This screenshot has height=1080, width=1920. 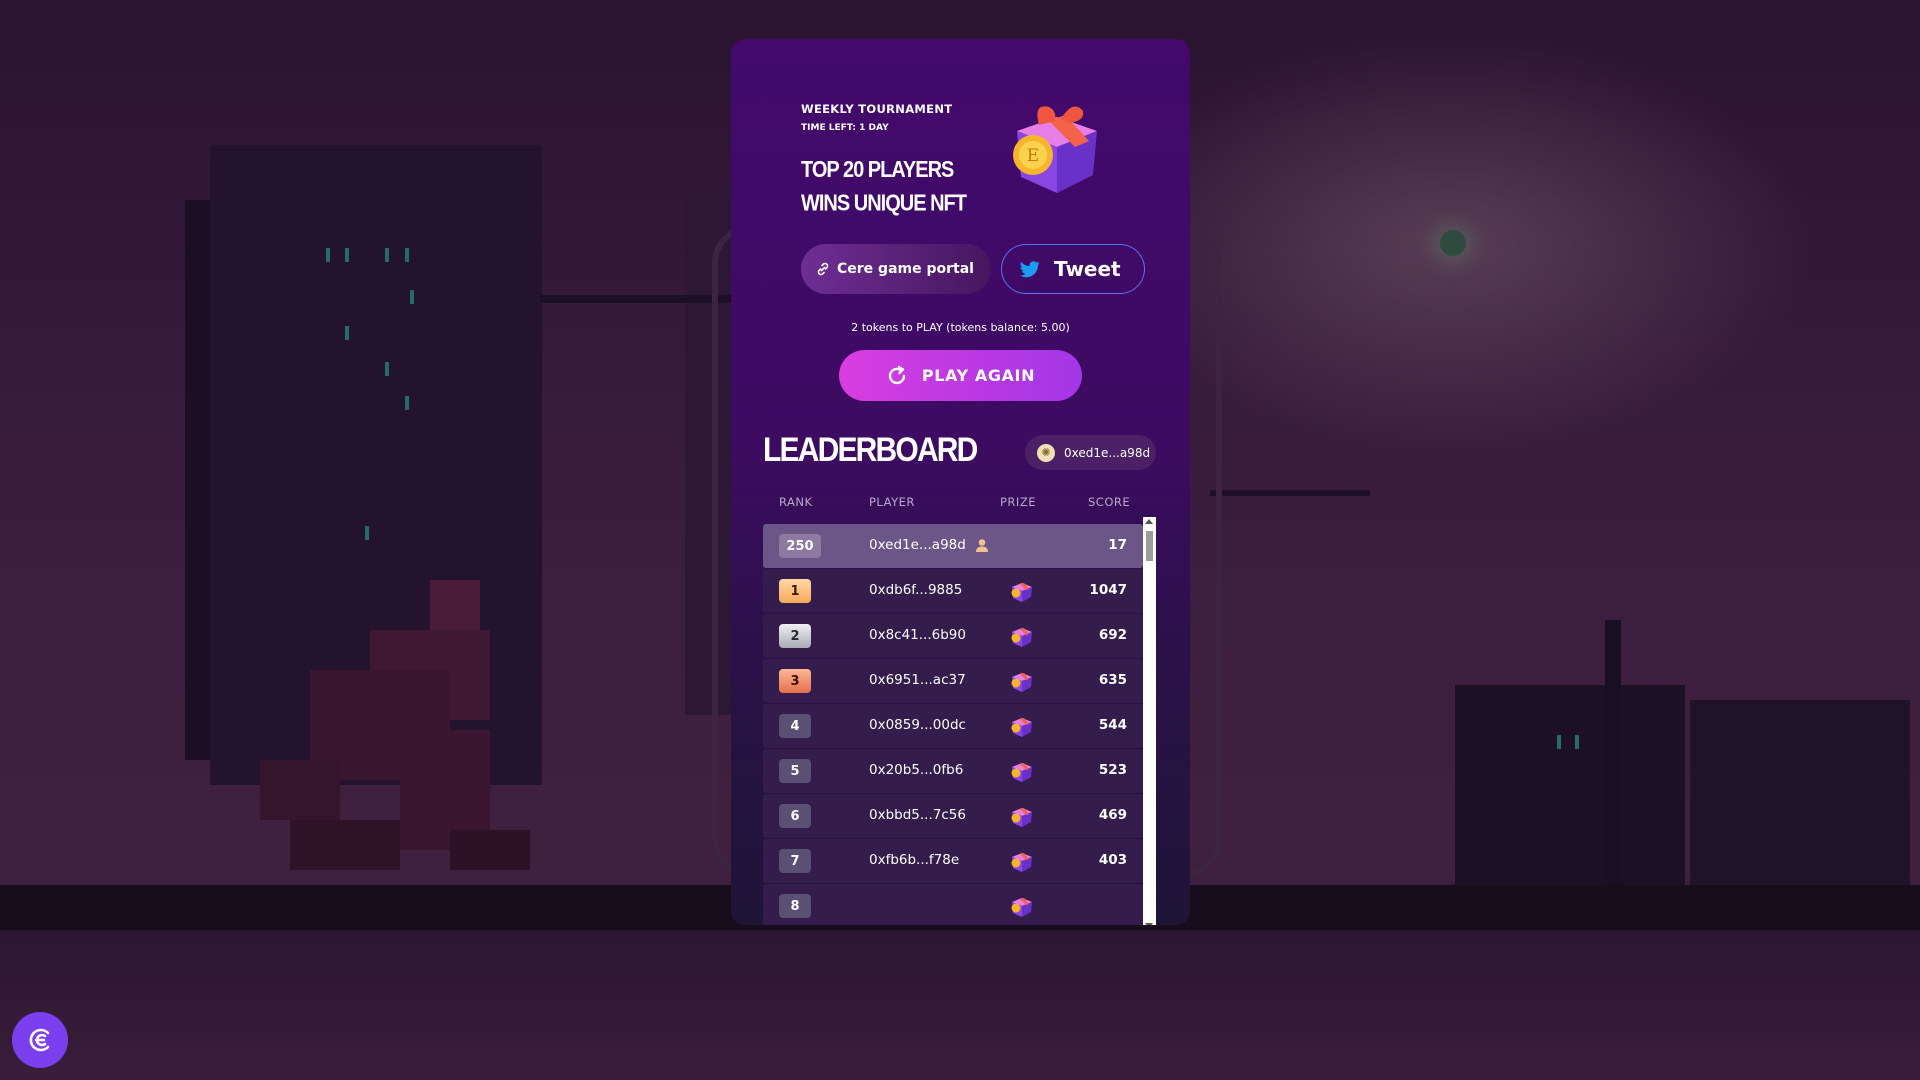 What do you see at coordinates (1613, 755) in the screenshot?
I see `antenna-tower` at bounding box center [1613, 755].